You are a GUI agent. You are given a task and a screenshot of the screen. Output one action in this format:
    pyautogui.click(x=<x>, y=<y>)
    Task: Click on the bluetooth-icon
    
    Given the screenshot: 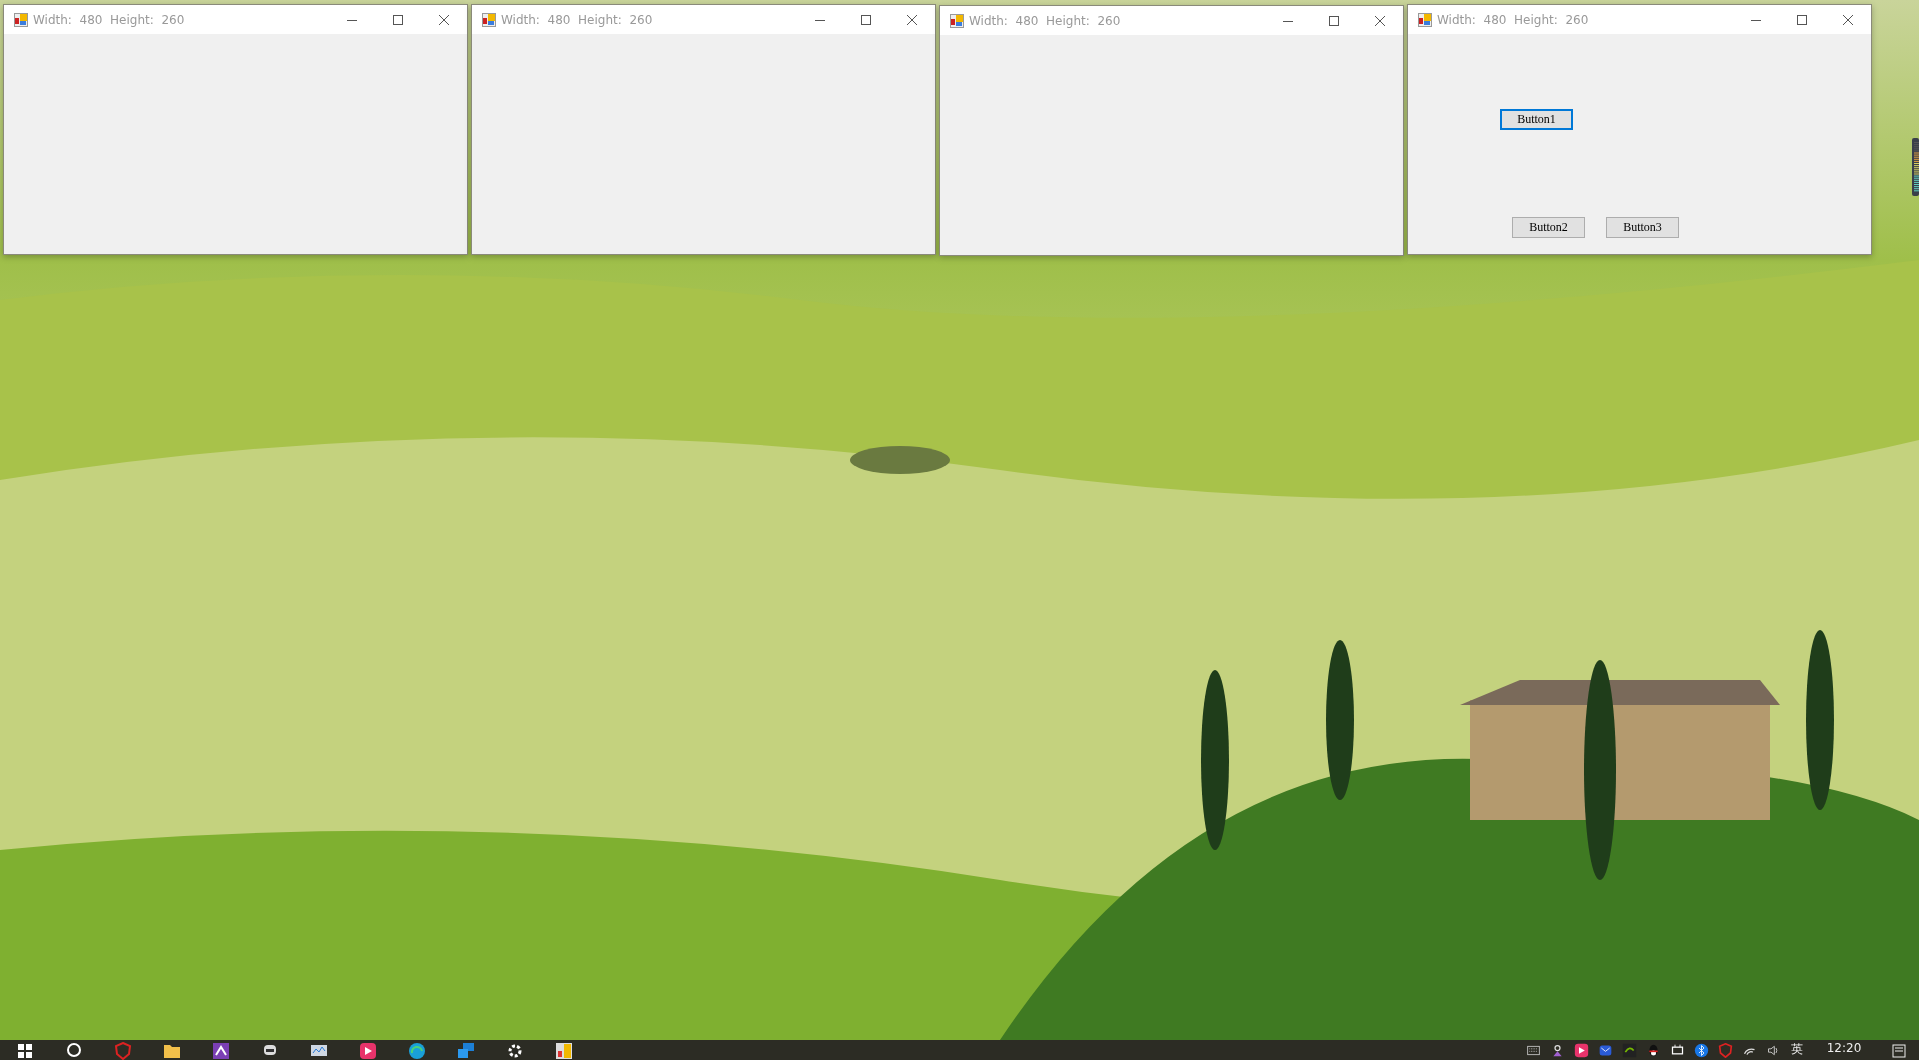 What is the action you would take?
    pyautogui.click(x=1701, y=1050)
    